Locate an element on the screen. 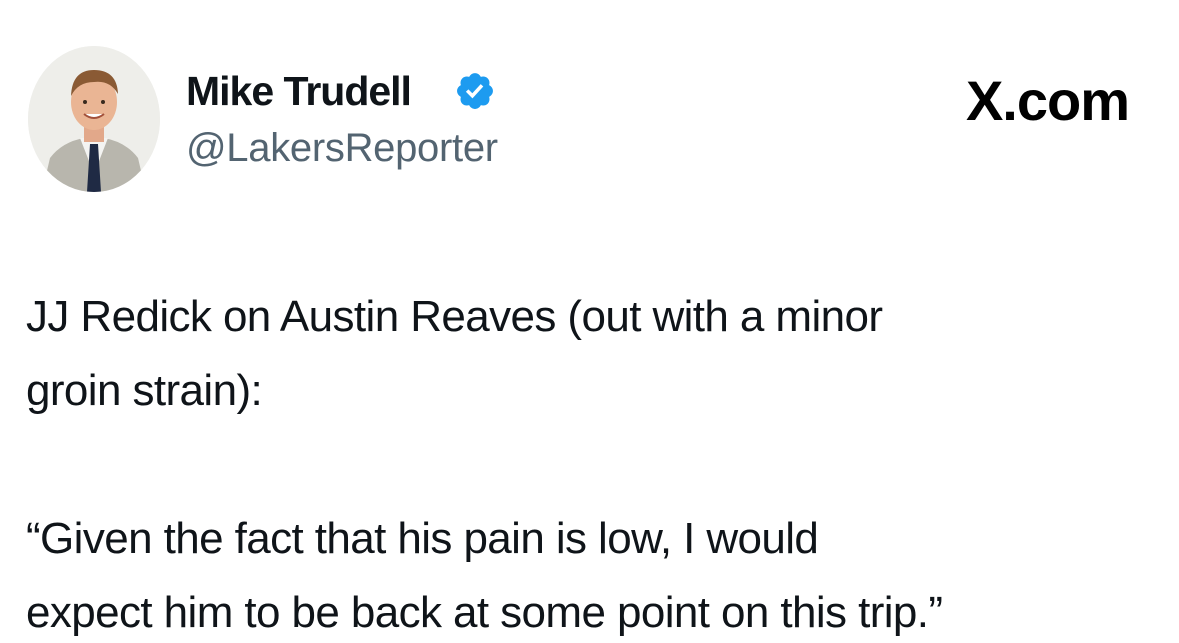  profile-photo-icon is located at coordinates (94, 119).